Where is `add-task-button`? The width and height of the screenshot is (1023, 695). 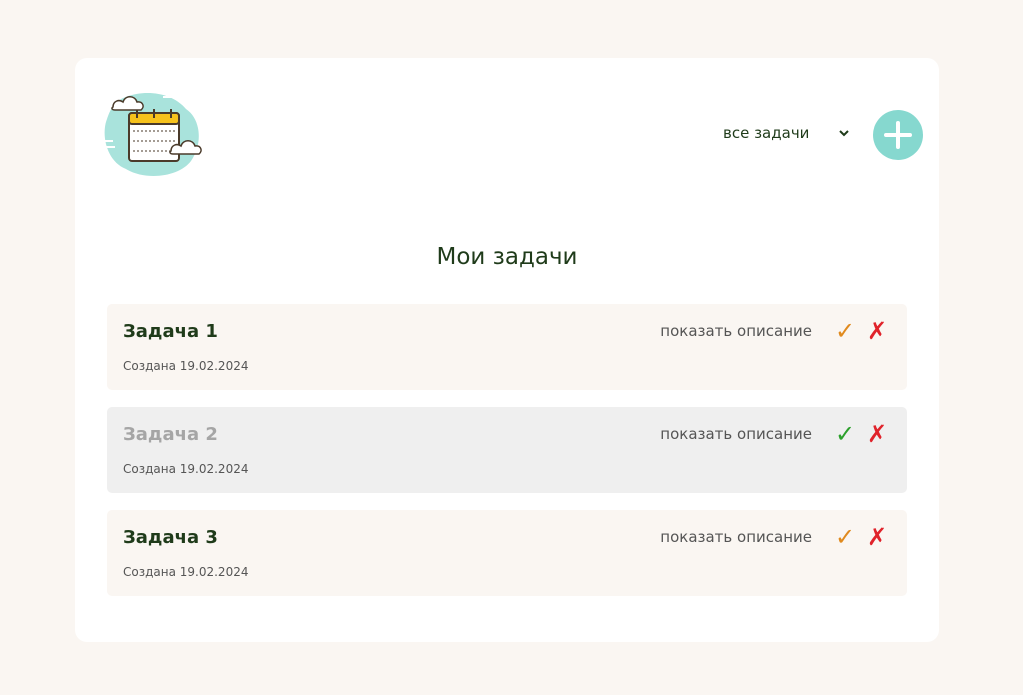 add-task-button is located at coordinates (898, 135).